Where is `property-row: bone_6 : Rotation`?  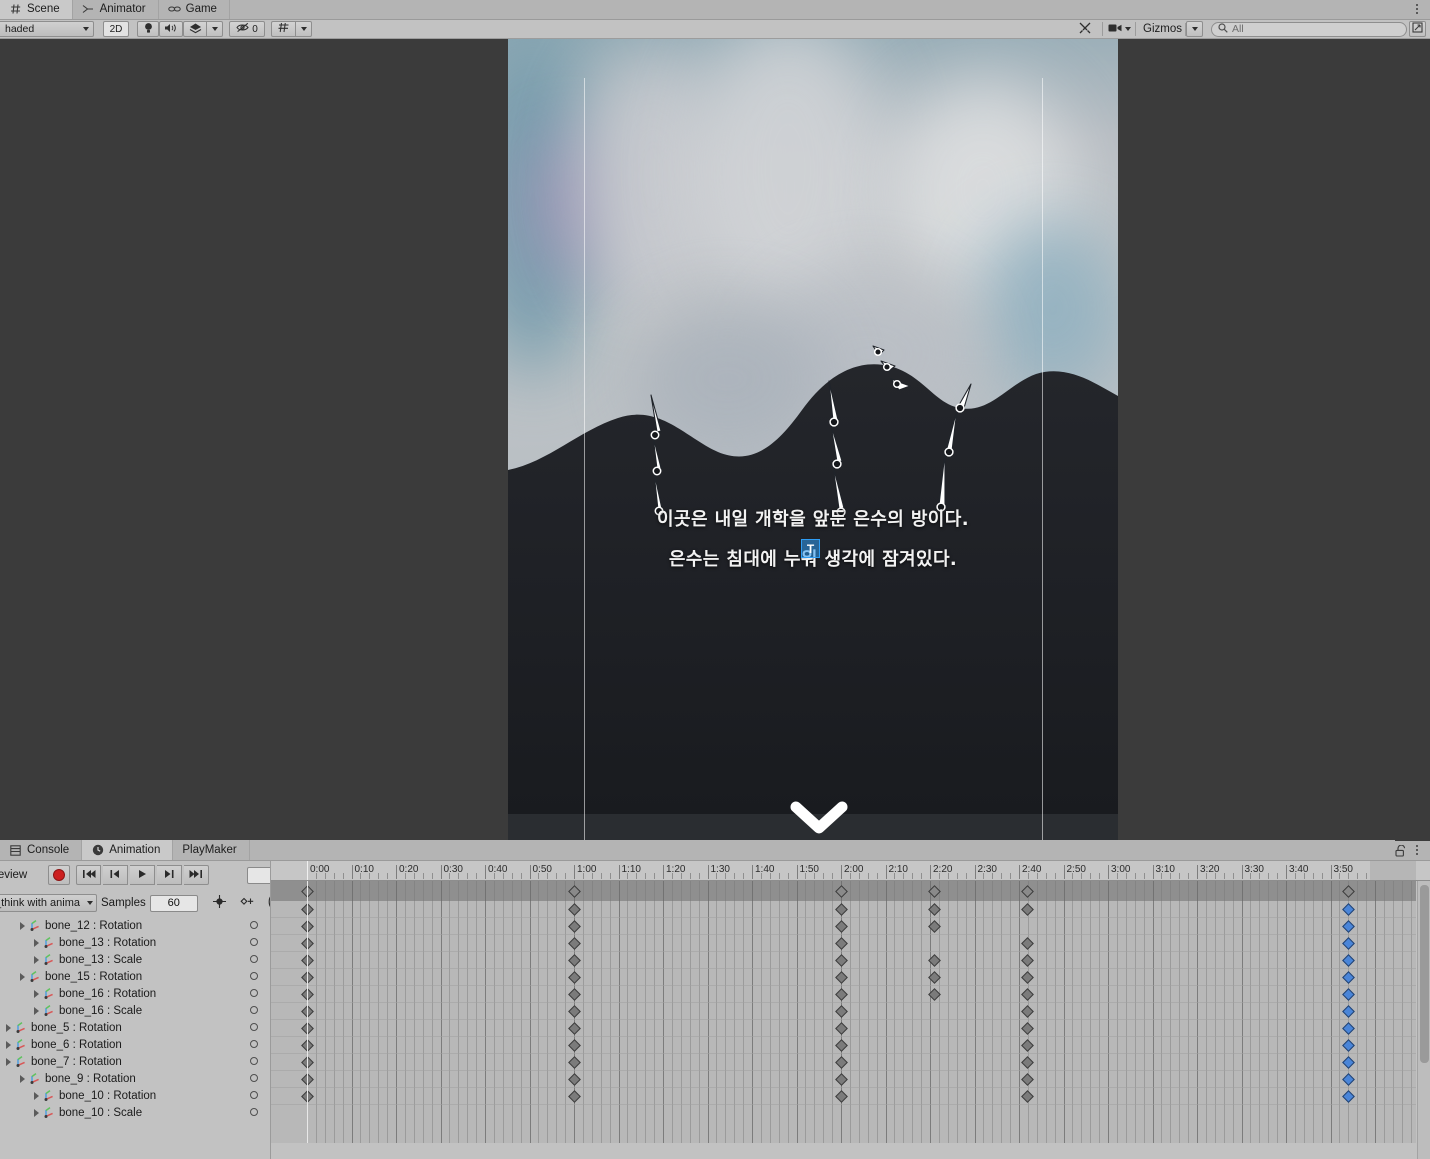
property-row: bone_6 : Rotation is located at coordinates (135, 1044).